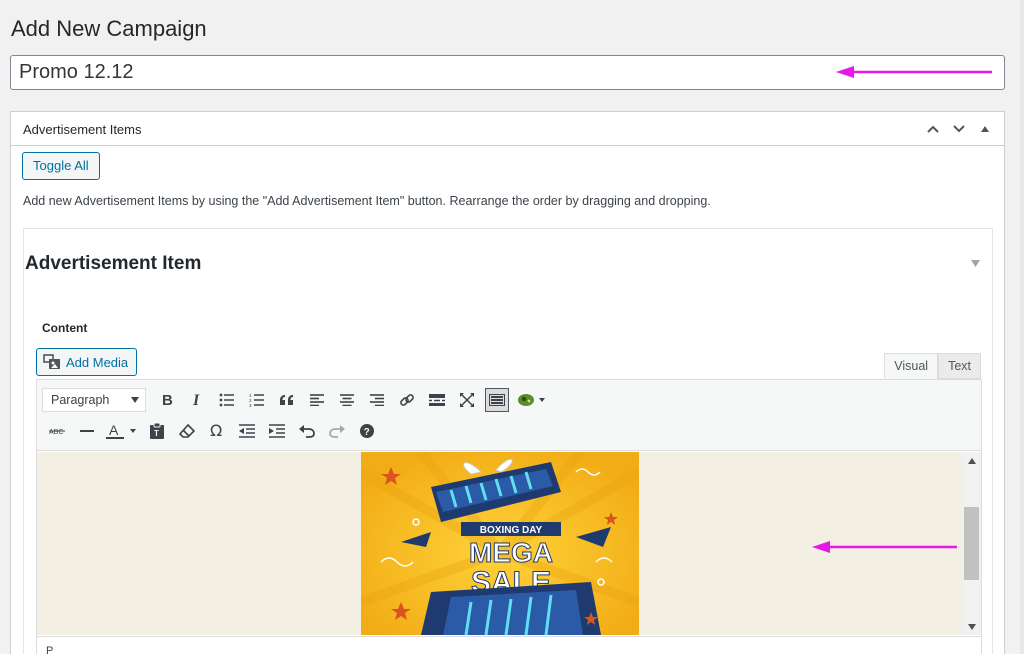 The image size is (1024, 654). What do you see at coordinates (135, 400) in the screenshot?
I see `caret-down-icon` at bounding box center [135, 400].